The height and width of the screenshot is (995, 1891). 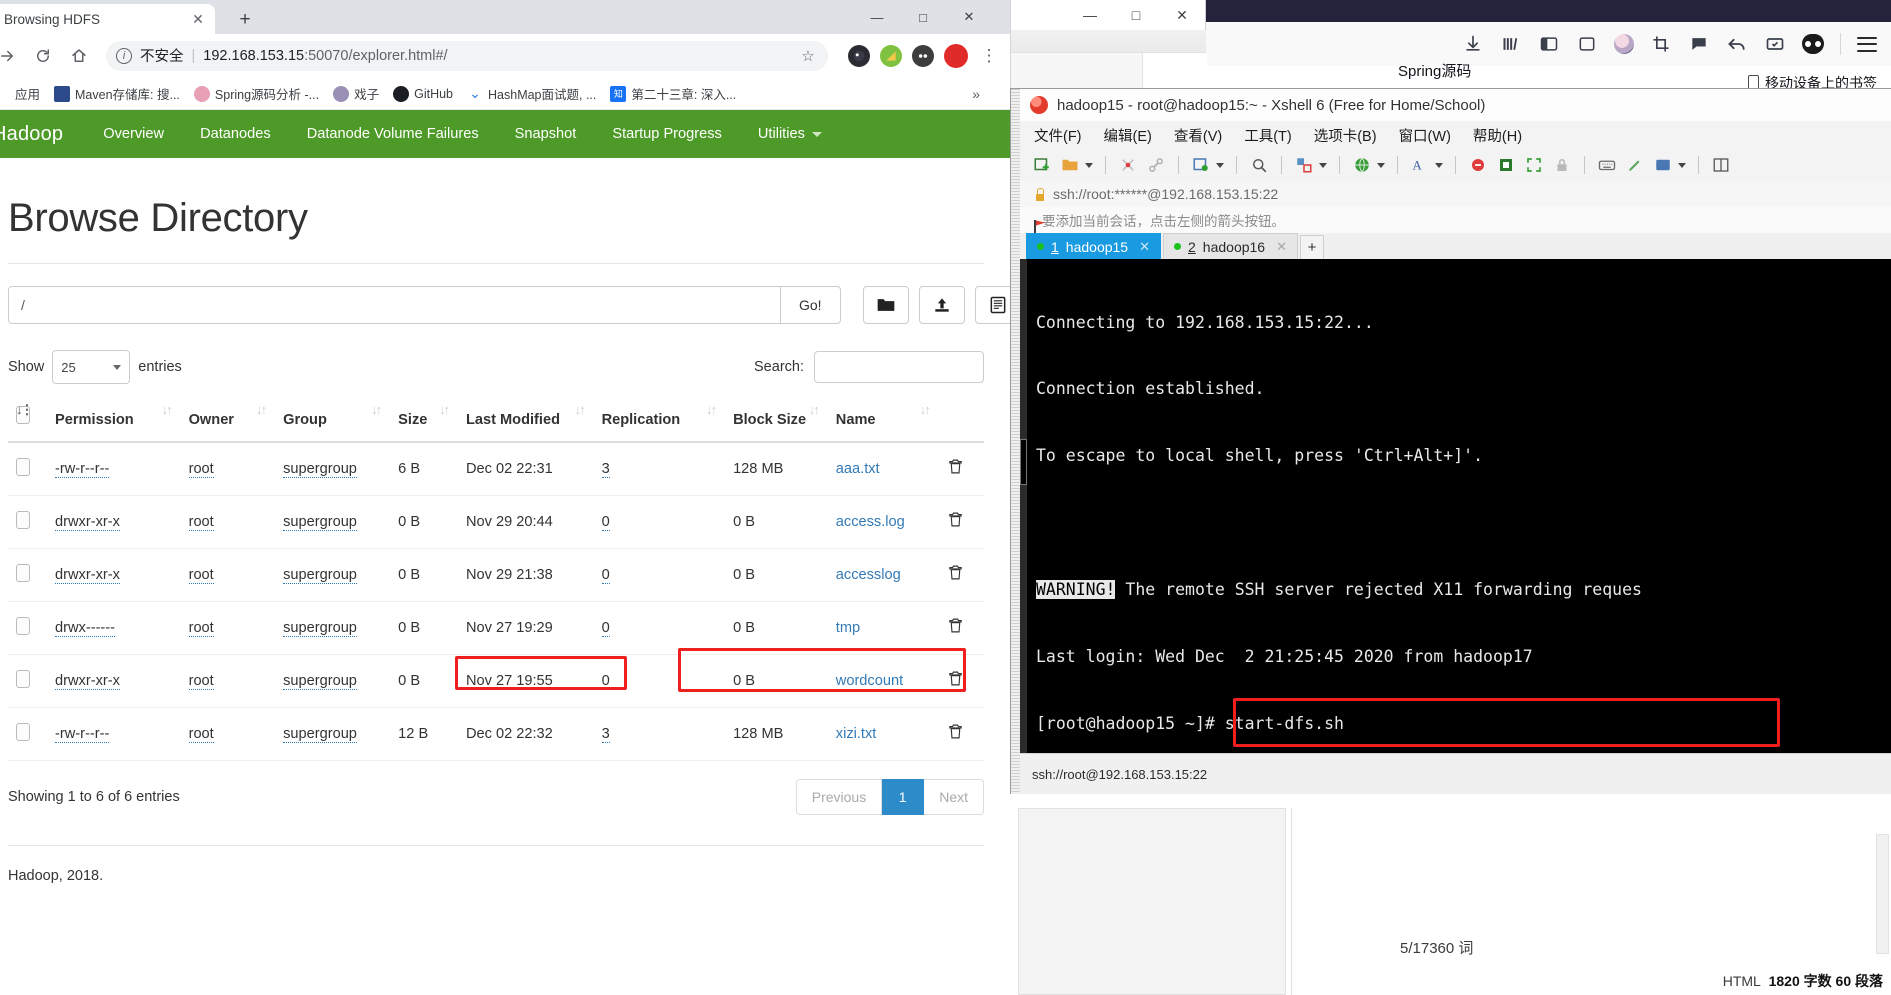 What do you see at coordinates (899, 367) in the screenshot?
I see `search-input` at bounding box center [899, 367].